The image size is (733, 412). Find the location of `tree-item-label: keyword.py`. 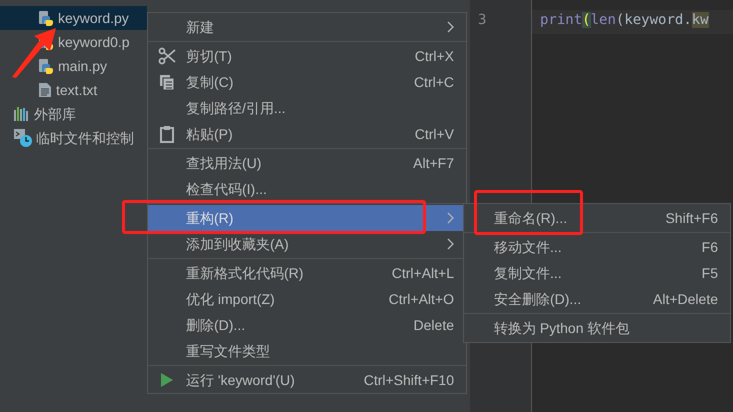

tree-item-label: keyword.py is located at coordinates (93, 18).